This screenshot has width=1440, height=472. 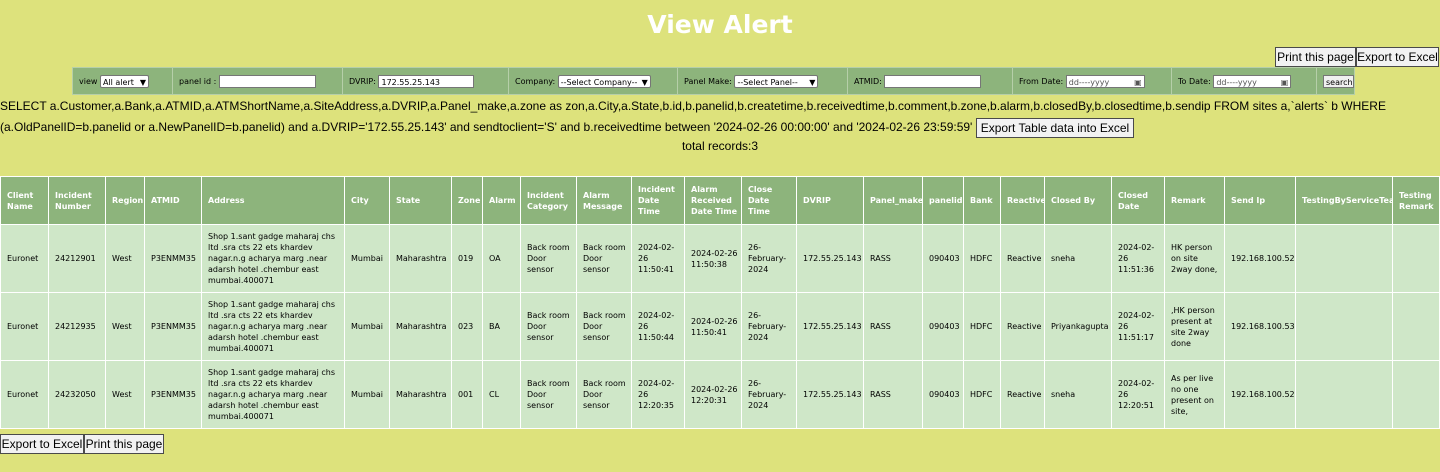 I want to click on table-cell: CL, so click(x=501, y=394).